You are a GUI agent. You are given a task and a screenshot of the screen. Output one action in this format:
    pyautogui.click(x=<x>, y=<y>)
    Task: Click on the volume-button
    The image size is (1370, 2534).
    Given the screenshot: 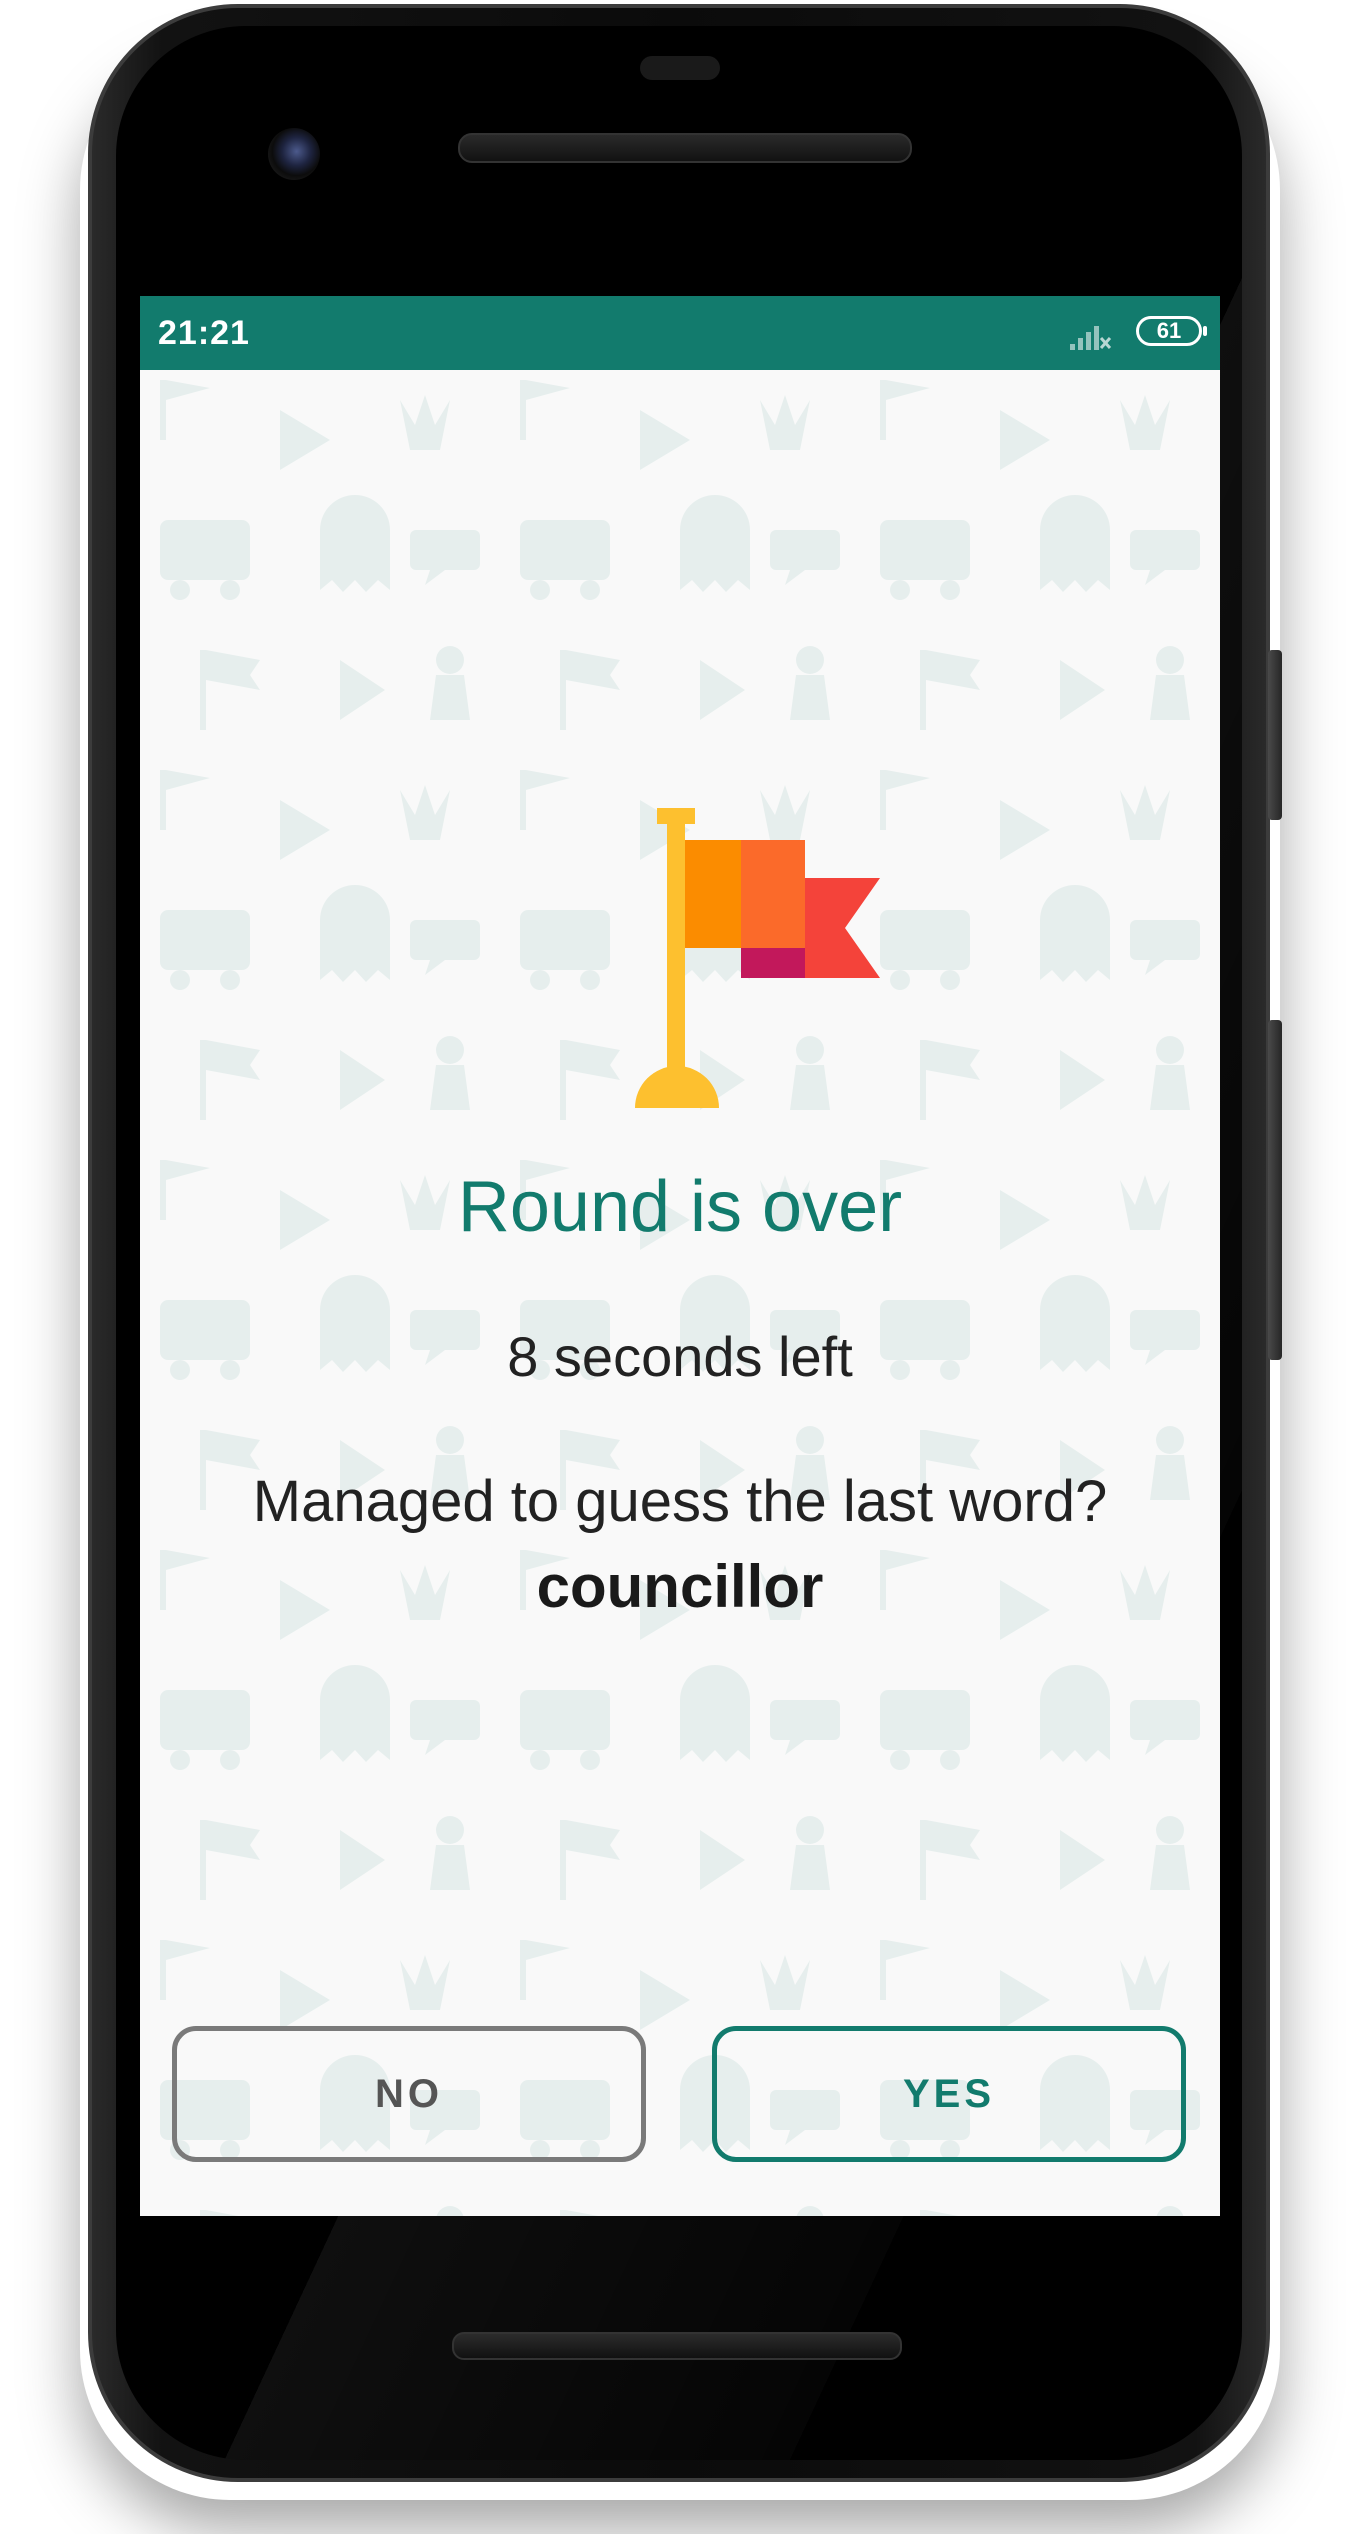 What is the action you would take?
    pyautogui.click(x=1275, y=1190)
    